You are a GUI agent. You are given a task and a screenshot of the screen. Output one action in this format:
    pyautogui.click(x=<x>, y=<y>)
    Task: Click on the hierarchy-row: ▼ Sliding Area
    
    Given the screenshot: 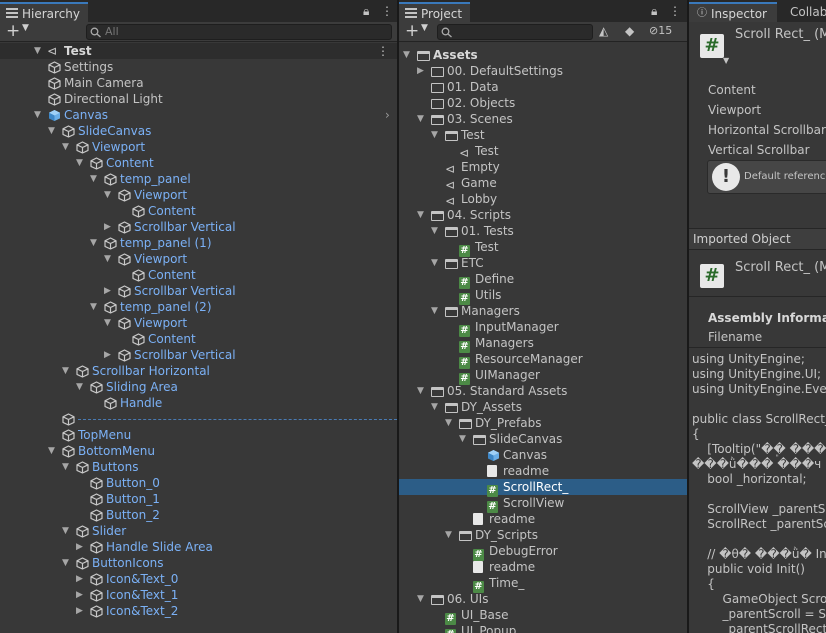 What is the action you would take?
    pyautogui.click(x=198, y=387)
    